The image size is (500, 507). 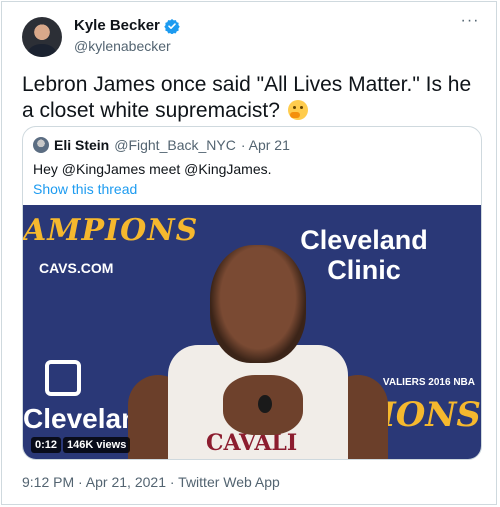 What do you see at coordinates (428, 382) in the screenshot?
I see `backdrop-nba-text: VALIERS 2016 NBA` at bounding box center [428, 382].